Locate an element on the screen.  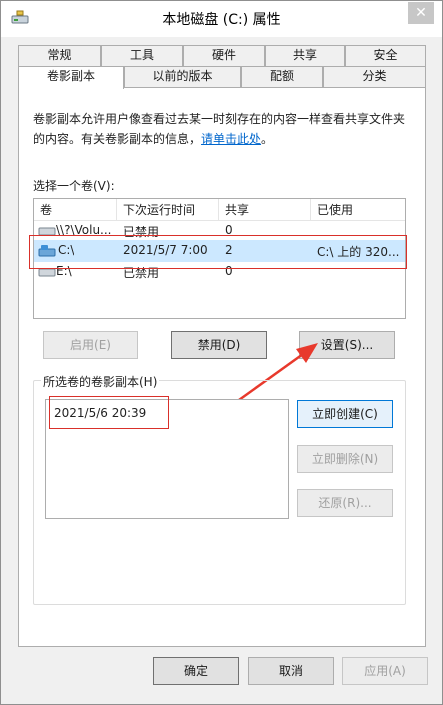
apply-button: 应用(A) is located at coordinates (385, 671).